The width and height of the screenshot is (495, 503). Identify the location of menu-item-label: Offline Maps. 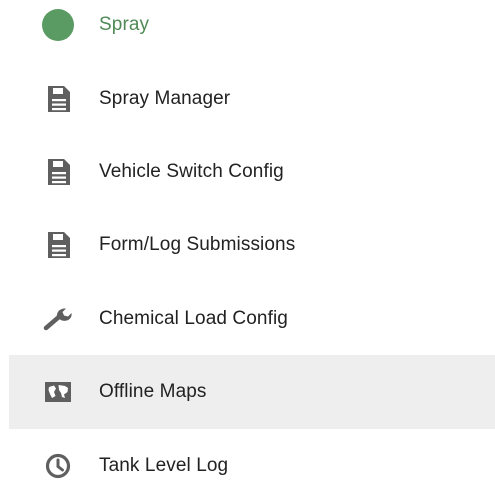
(153, 391).